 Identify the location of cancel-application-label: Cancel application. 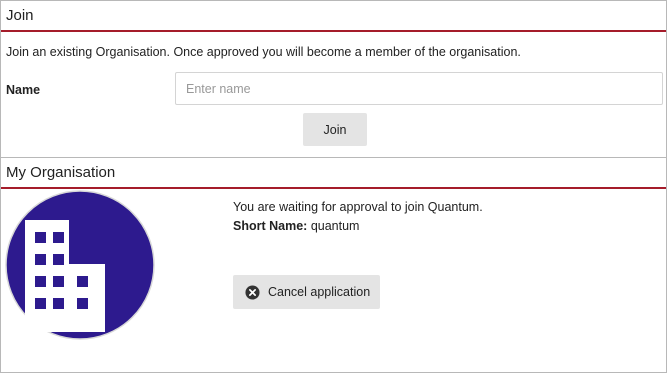
(319, 292).